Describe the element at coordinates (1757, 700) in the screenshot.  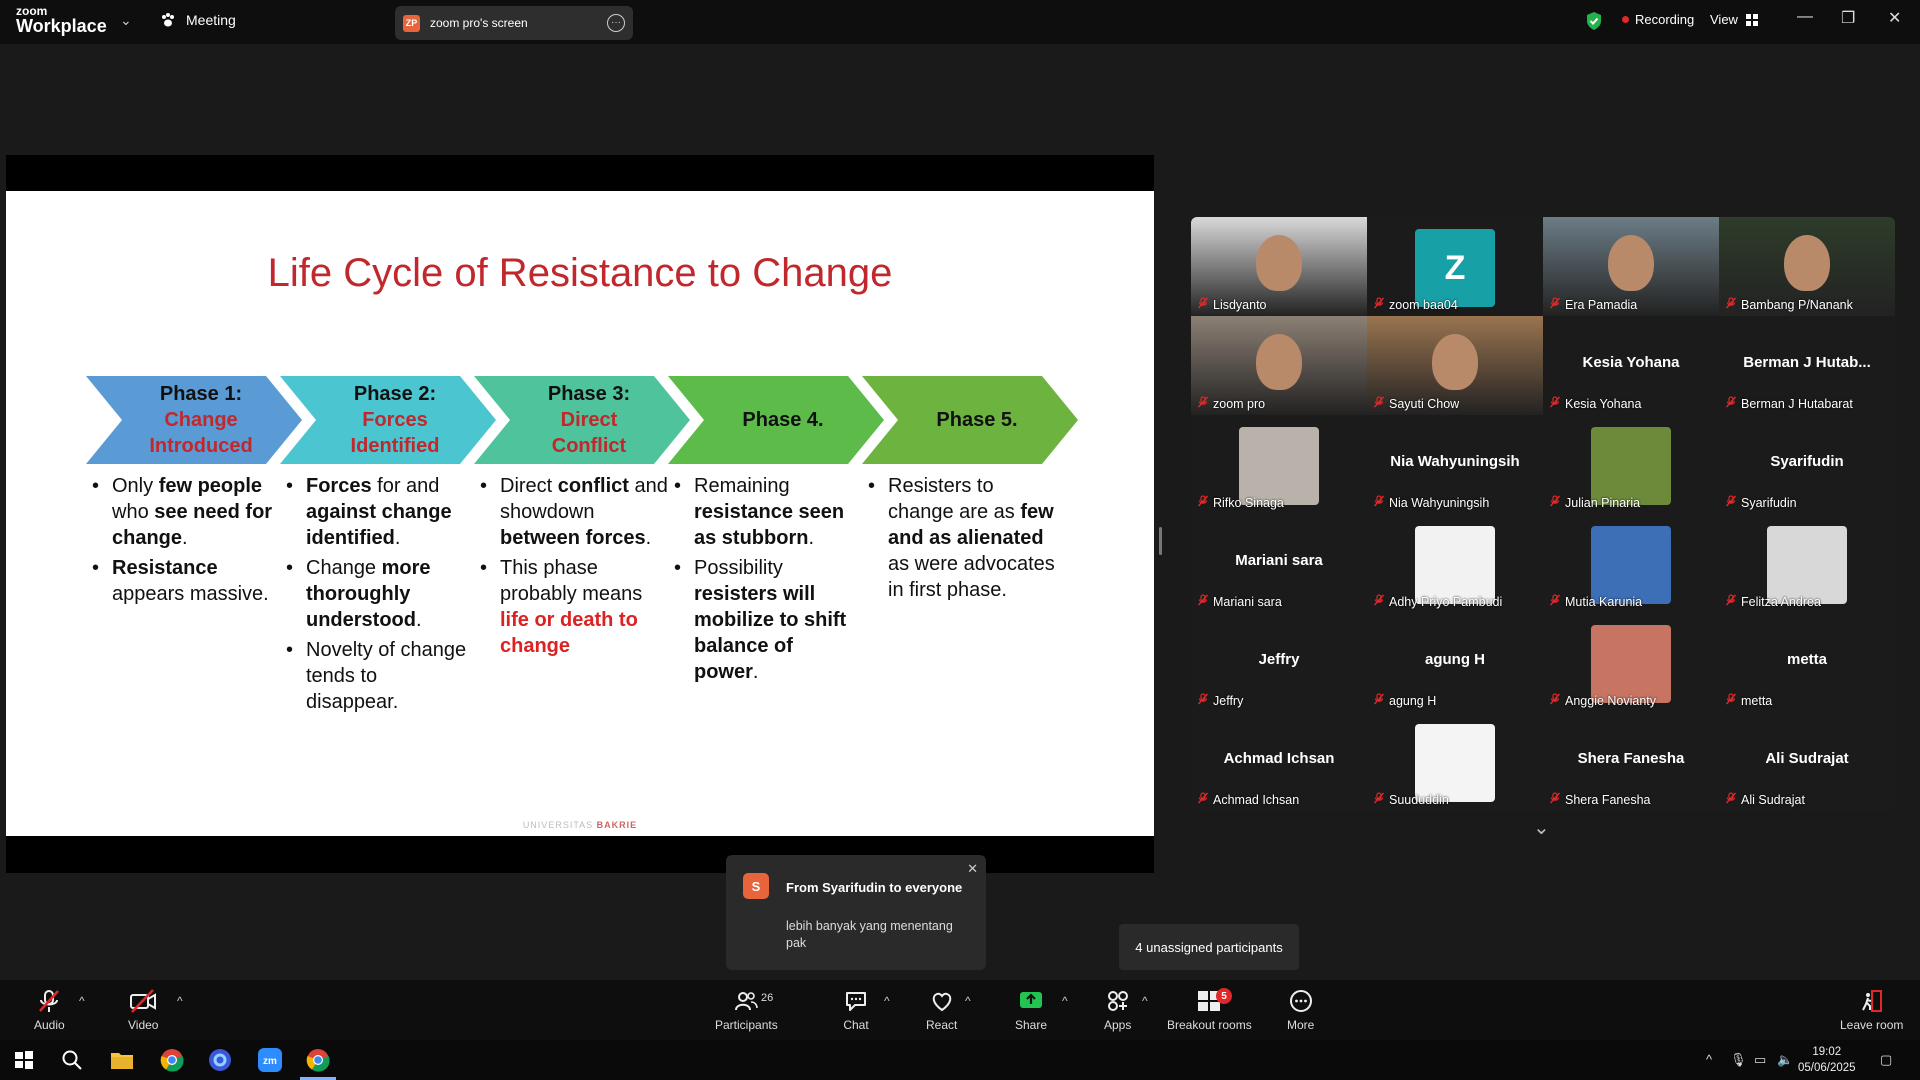
I see `participant-name: metta` at that location.